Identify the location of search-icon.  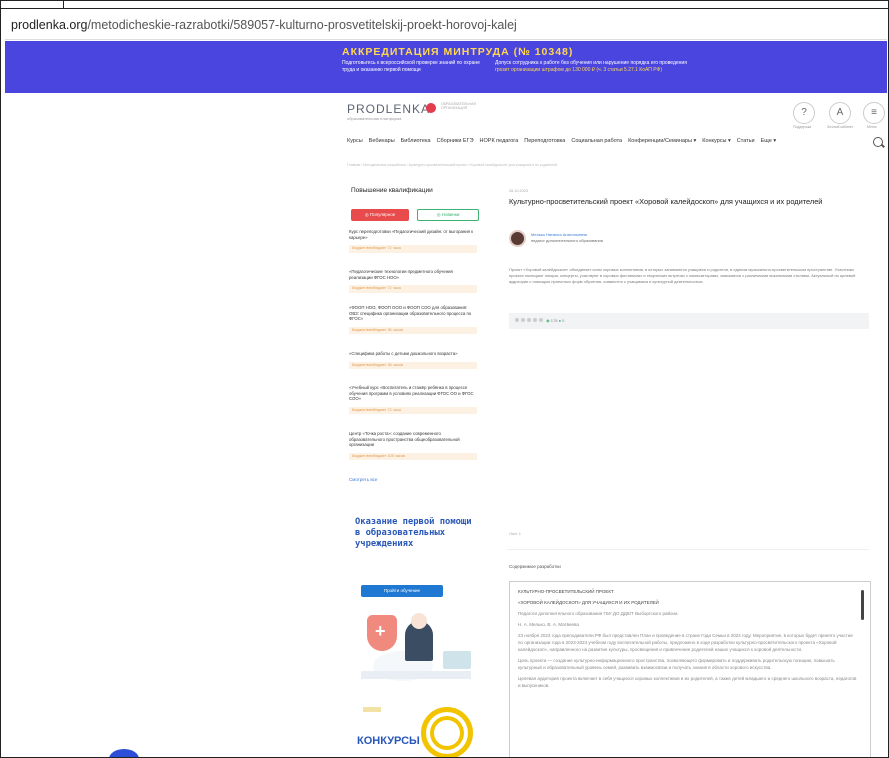
(878, 142).